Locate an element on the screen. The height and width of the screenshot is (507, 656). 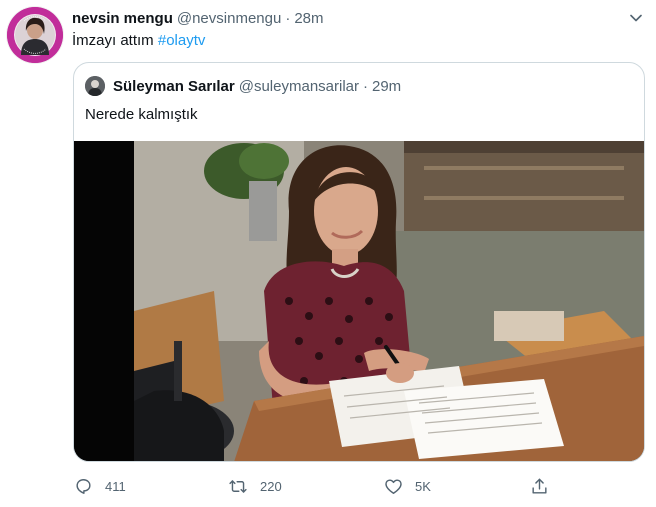
retweet-icon is located at coordinates (238, 486).